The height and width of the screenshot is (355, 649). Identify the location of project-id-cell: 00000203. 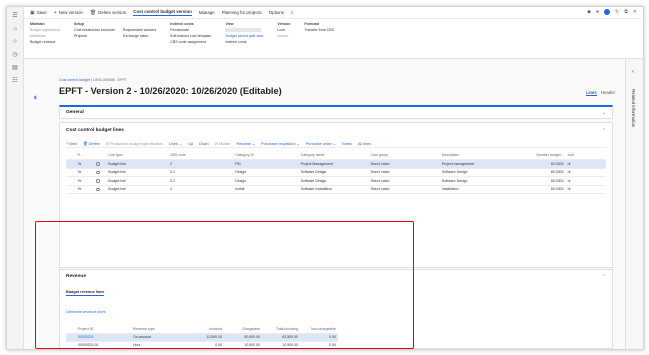
(103, 337).